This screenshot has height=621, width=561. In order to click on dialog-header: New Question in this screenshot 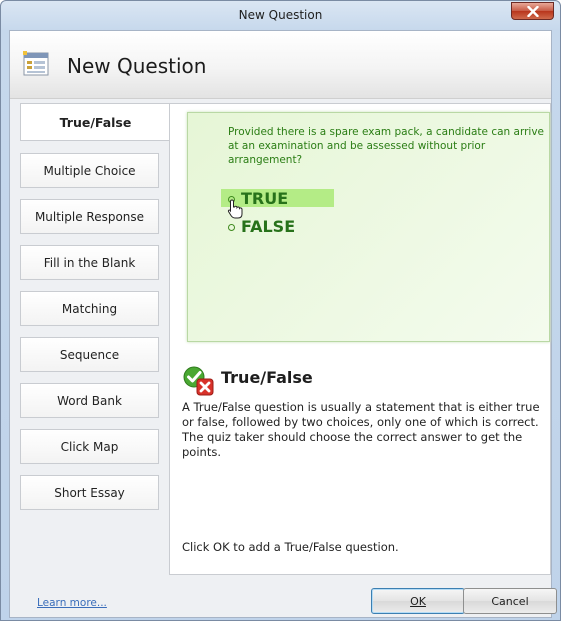, I will do `click(280, 65)`.